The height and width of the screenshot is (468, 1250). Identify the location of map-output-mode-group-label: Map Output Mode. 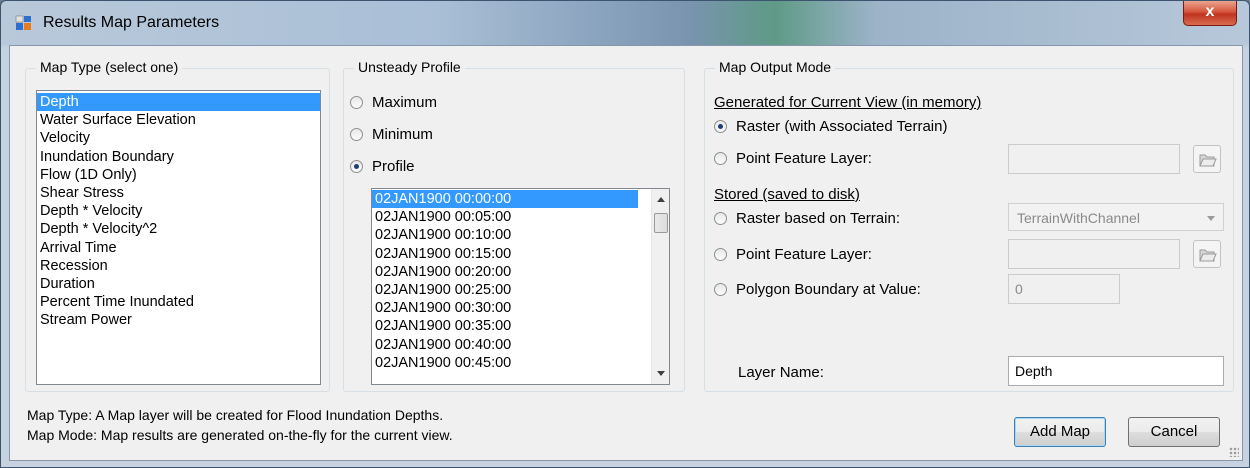
(775, 67).